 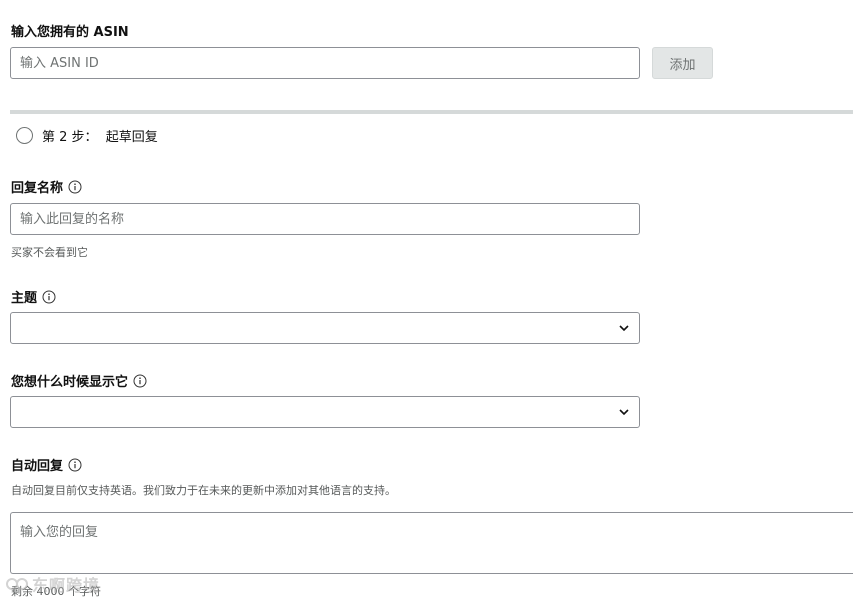 What do you see at coordinates (131, 137) in the screenshot?
I see `step-title: 起草回复` at bounding box center [131, 137].